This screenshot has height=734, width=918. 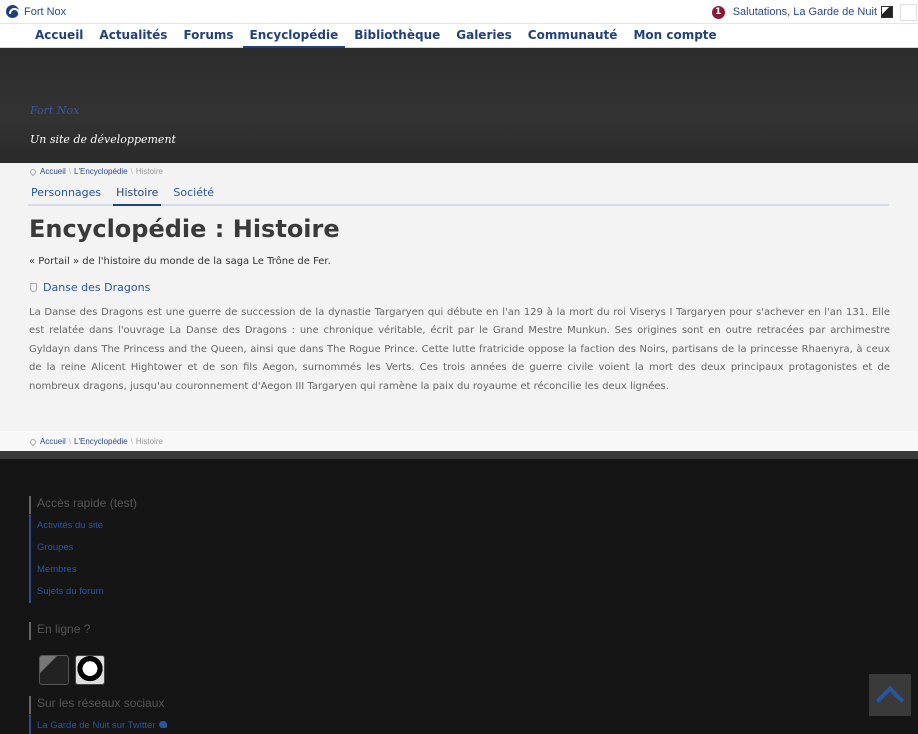 What do you see at coordinates (45, 11) in the screenshot?
I see `site-name: Fort Nox` at bounding box center [45, 11].